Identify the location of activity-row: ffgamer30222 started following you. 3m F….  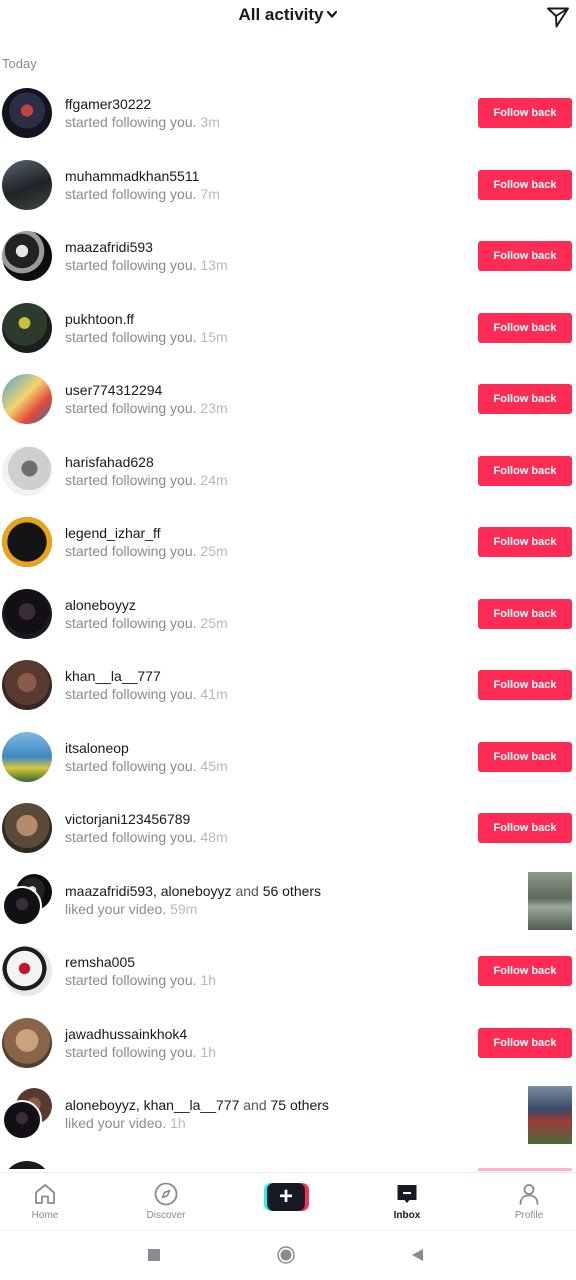
(288, 113).